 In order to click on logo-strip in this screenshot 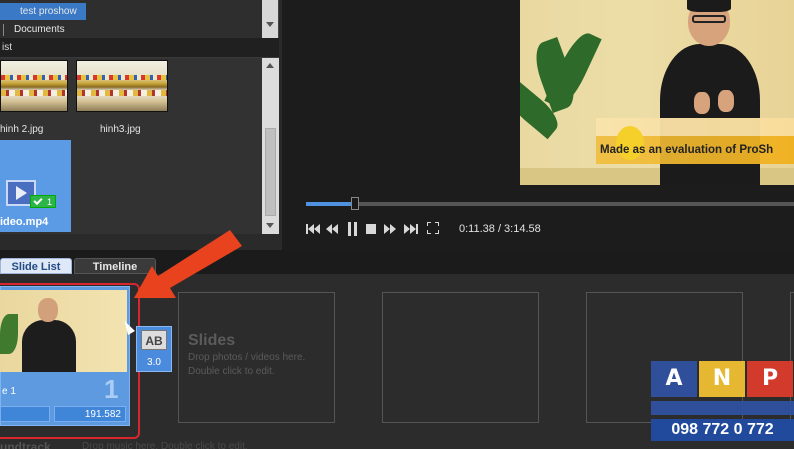, I will do `click(722, 408)`.